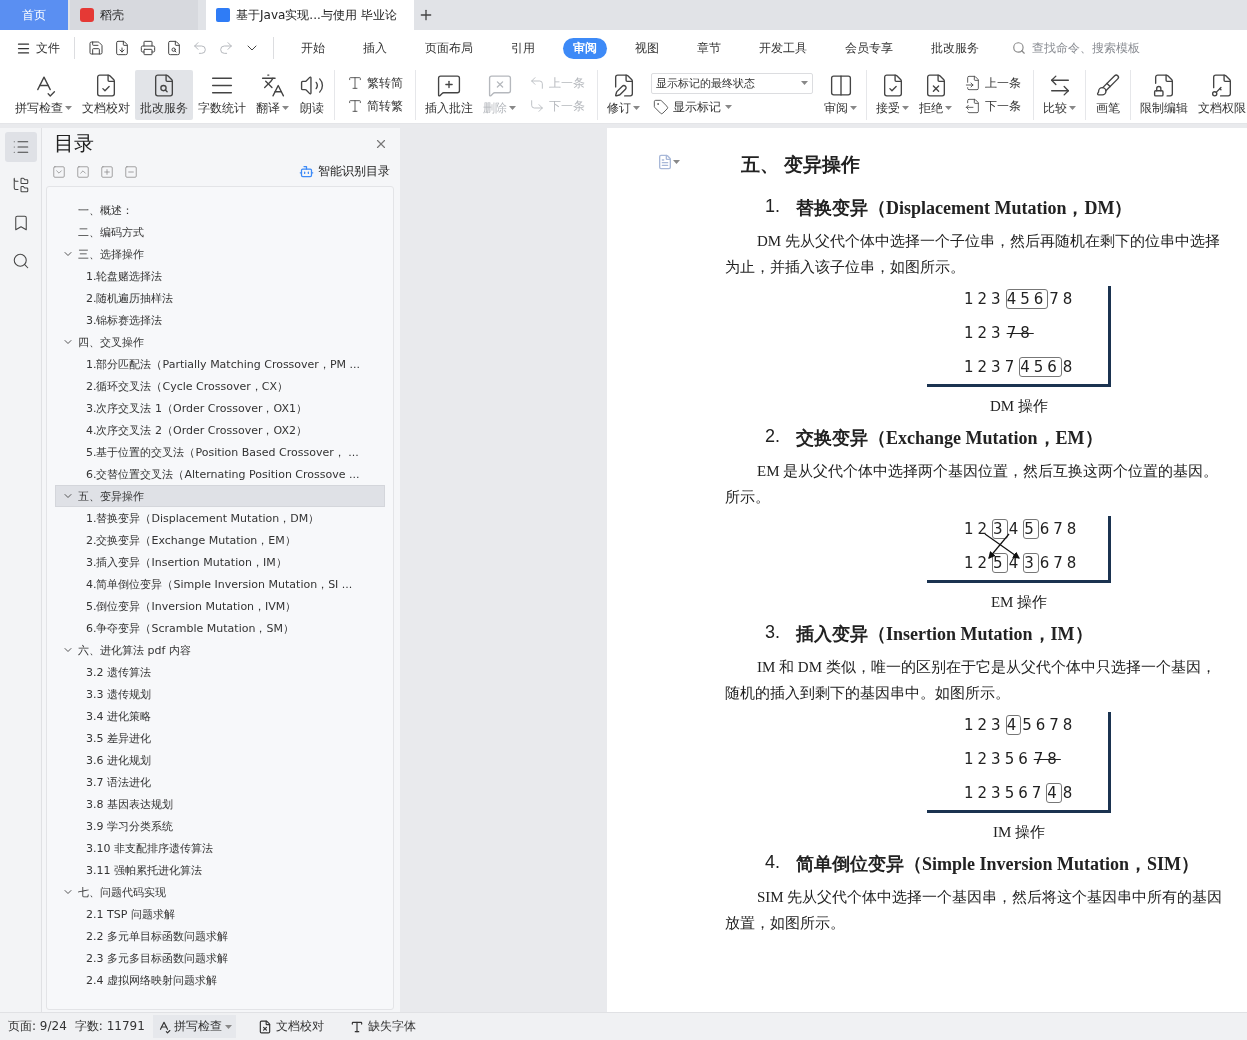 Image resolution: width=1247 pixels, height=1040 pixels. I want to click on paragraph-line: 放置，如图所示。, so click(785, 923).